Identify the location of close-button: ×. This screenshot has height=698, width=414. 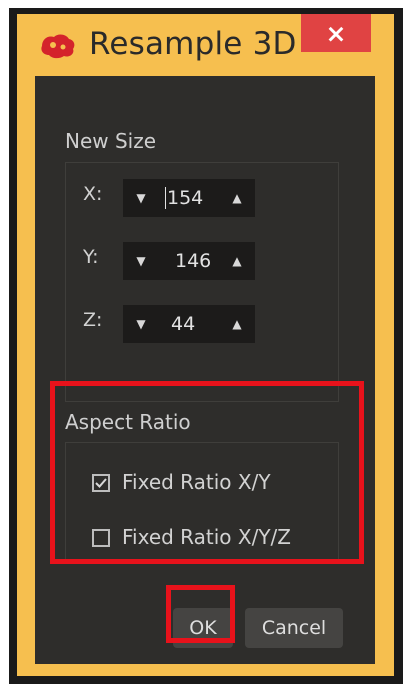
(336, 33).